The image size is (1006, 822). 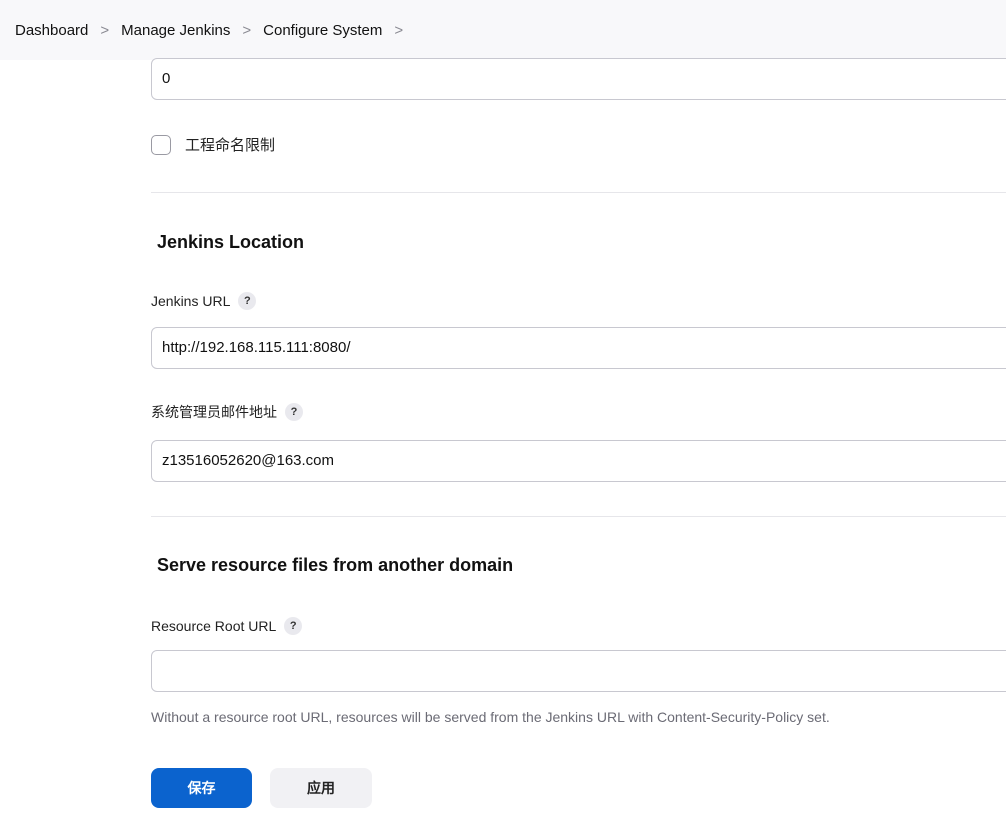 What do you see at coordinates (335, 565) in the screenshot?
I see `resource-domain-title: Serve resource files from another domain` at bounding box center [335, 565].